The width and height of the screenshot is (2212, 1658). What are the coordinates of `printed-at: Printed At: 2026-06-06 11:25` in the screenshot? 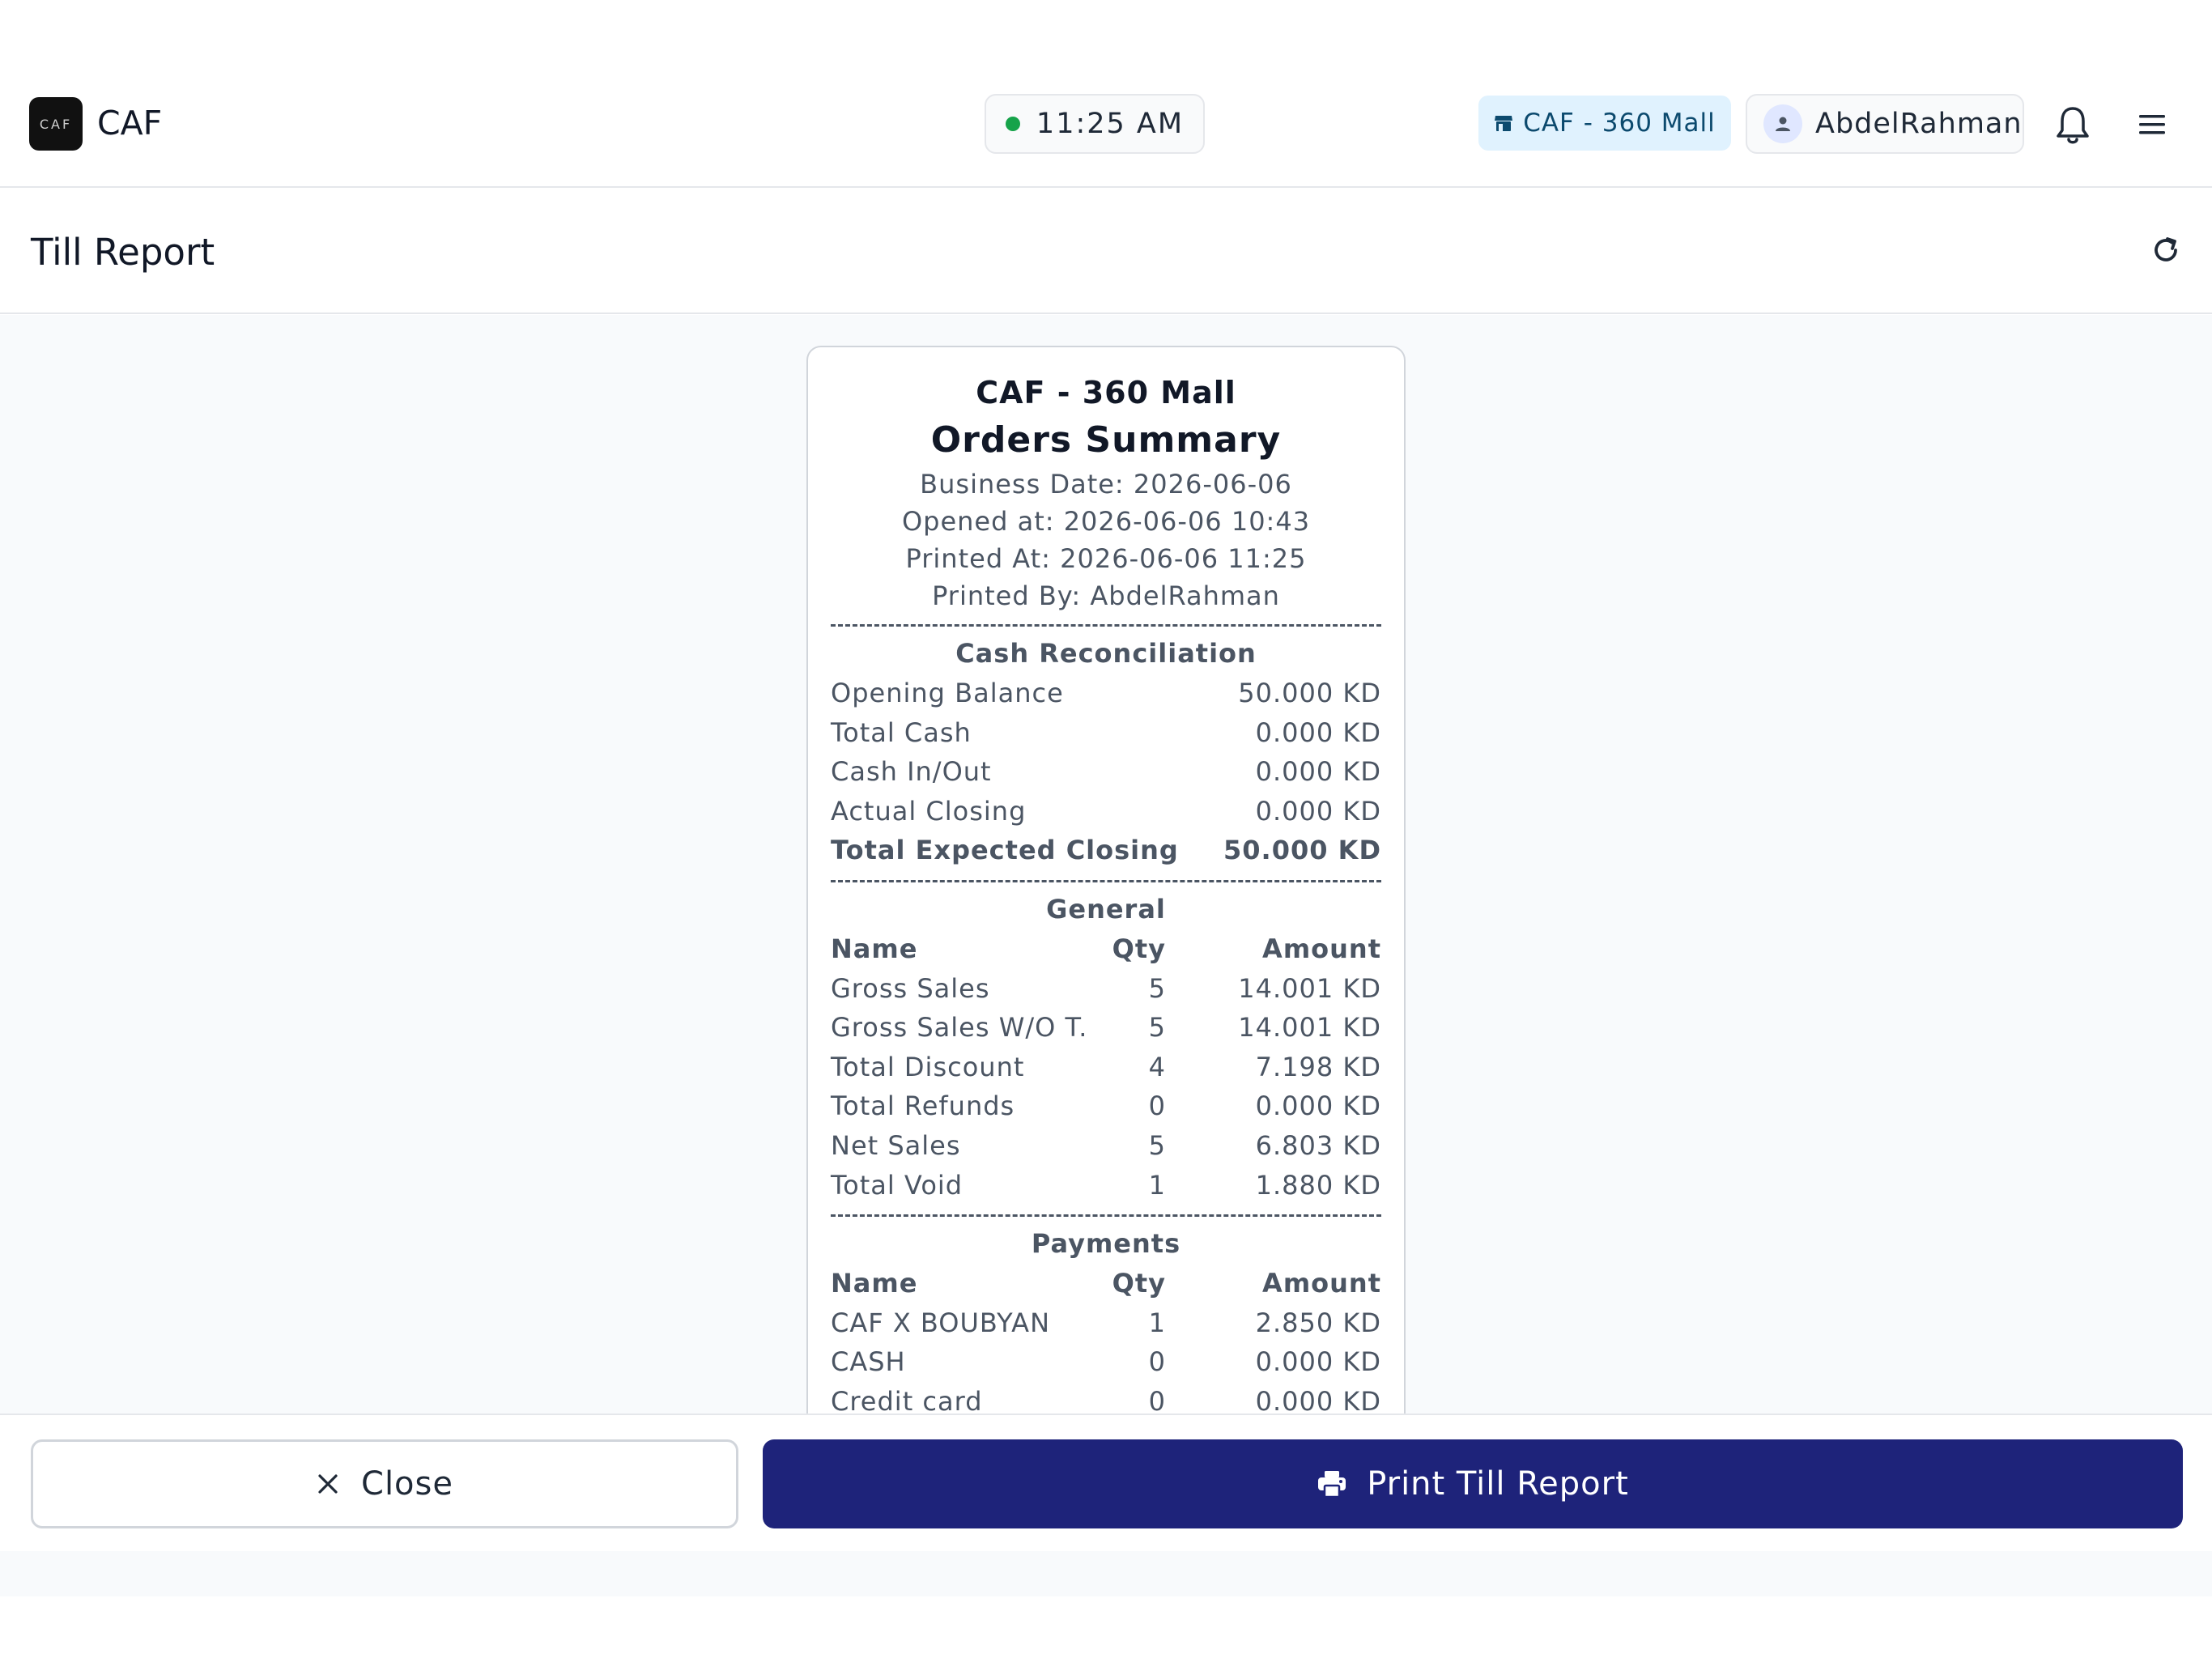 It's located at (1106, 558).